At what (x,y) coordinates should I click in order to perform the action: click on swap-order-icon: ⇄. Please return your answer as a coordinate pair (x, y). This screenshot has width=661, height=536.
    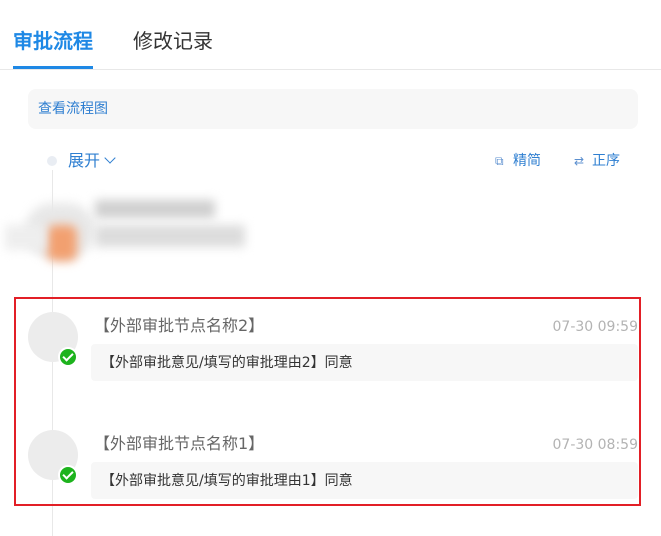
    Looking at the image, I should click on (579, 161).